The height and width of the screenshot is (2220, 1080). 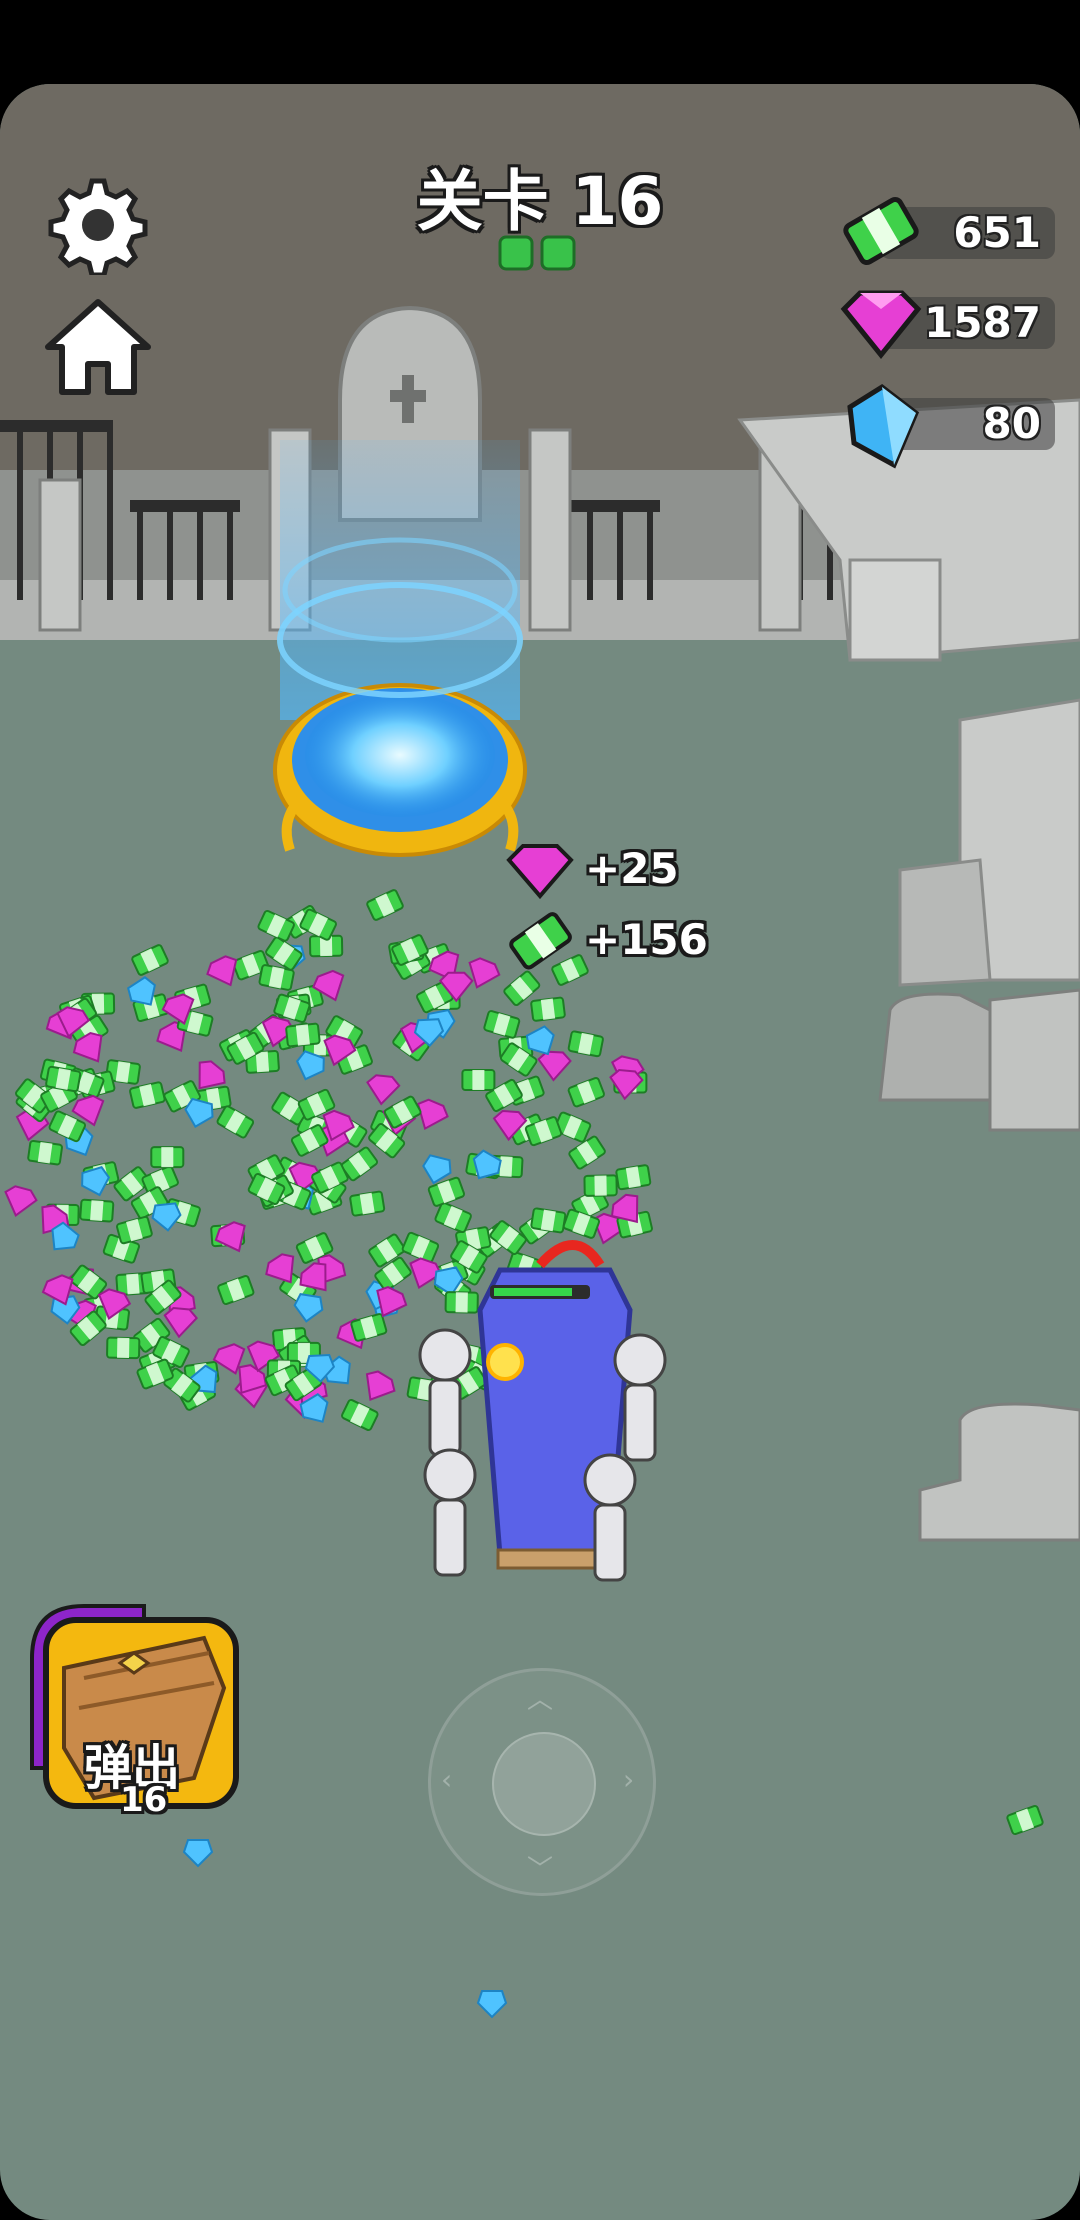 What do you see at coordinates (132, 1709) in the screenshot?
I see `eject-ability-button: 弹出 16` at bounding box center [132, 1709].